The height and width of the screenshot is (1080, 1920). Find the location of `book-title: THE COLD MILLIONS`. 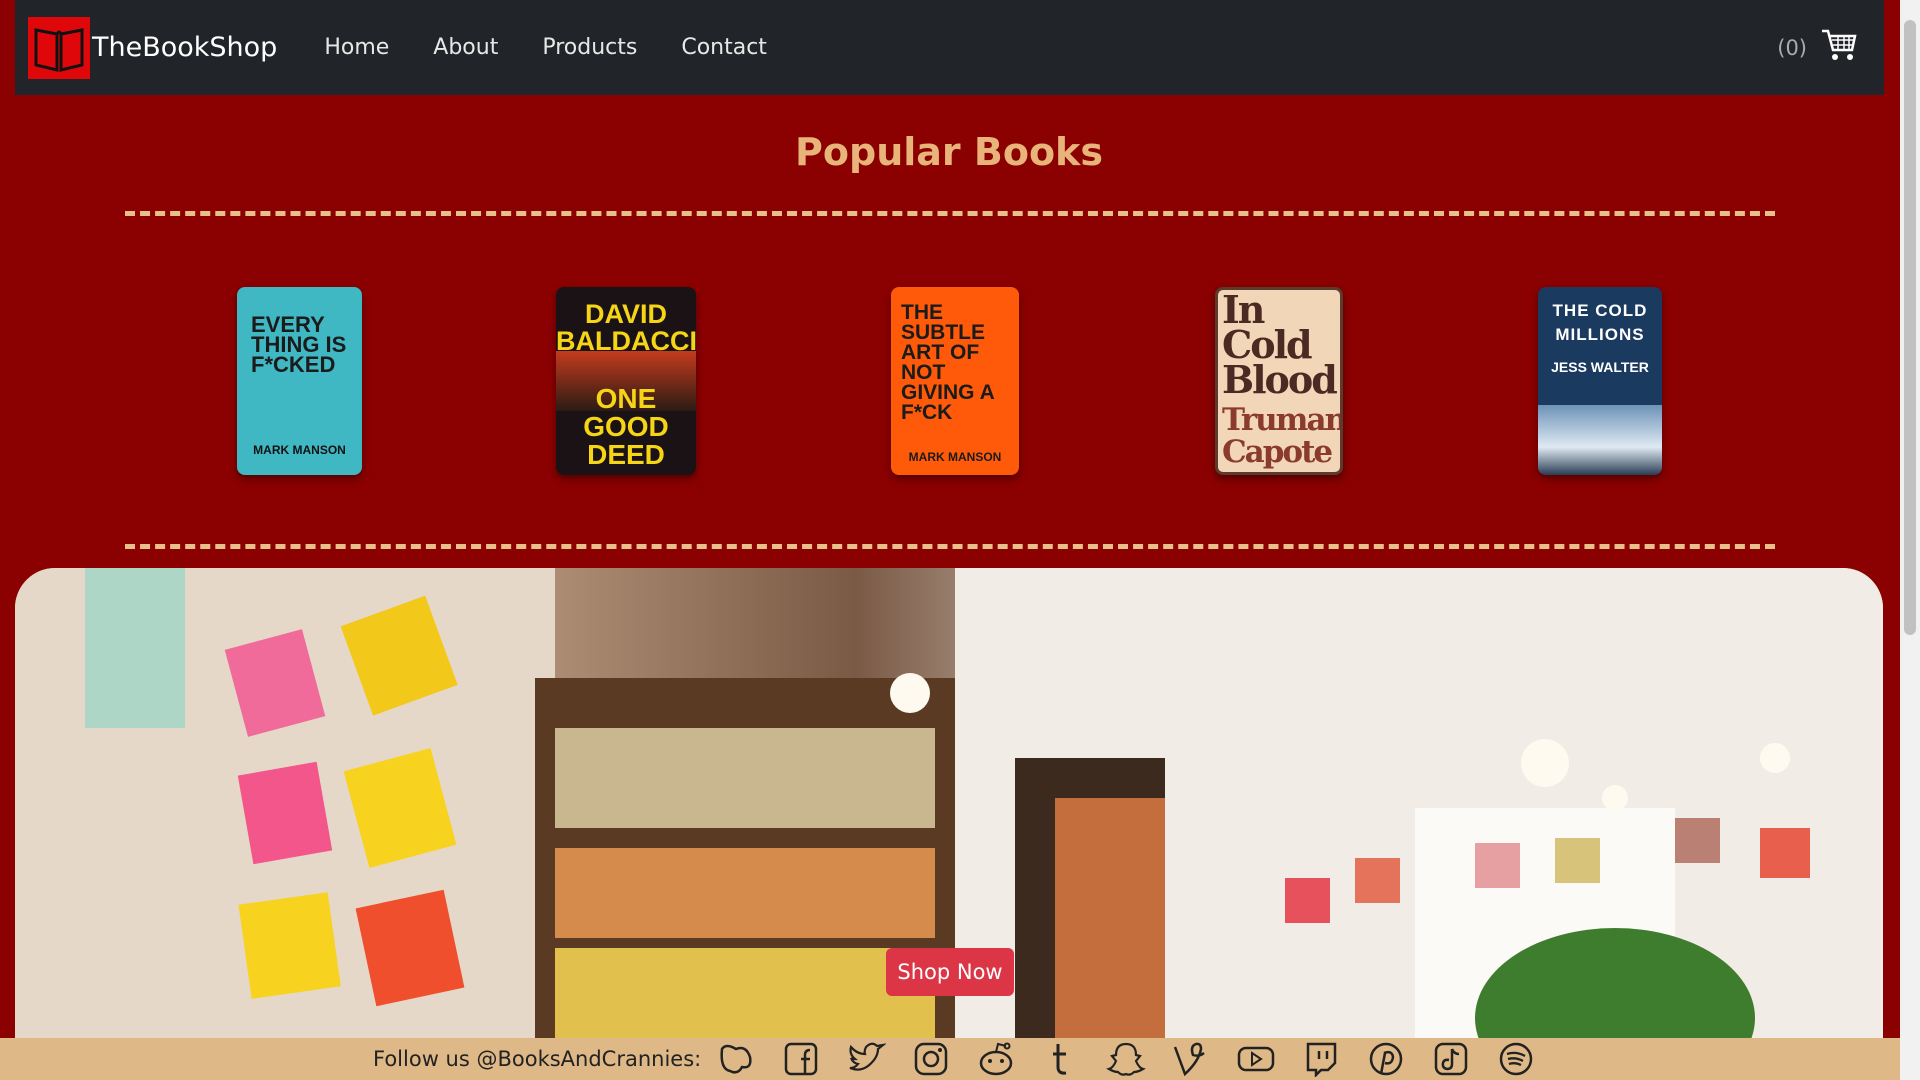

book-title: THE COLD MILLIONS is located at coordinates (1600, 322).